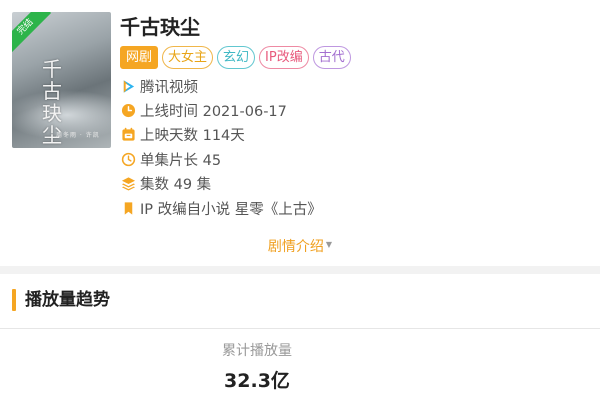  What do you see at coordinates (355, 184) in the screenshot?
I see `episodes-row: 集数 49 集` at bounding box center [355, 184].